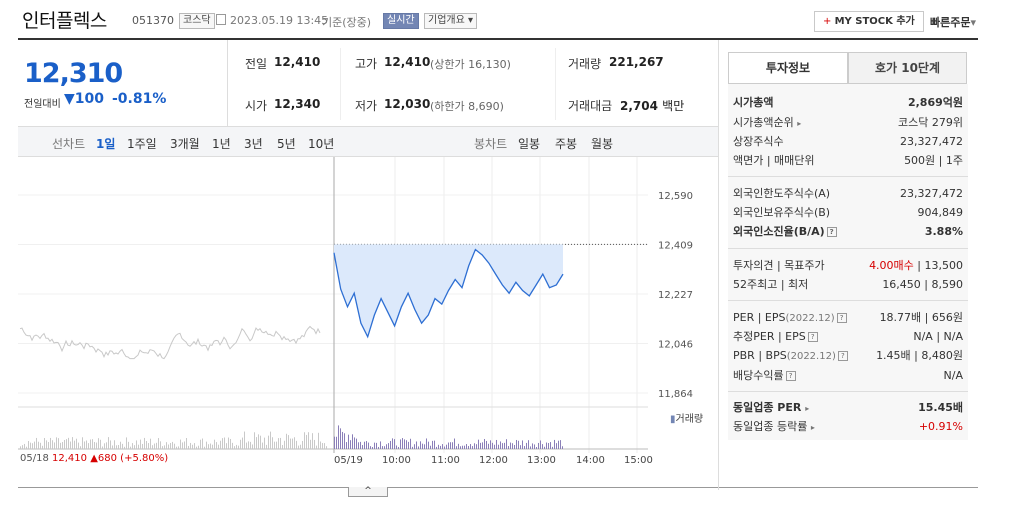  Describe the element at coordinates (767, 407) in the screenshot. I see `sector-per-label: 동일업종 PER` at that location.